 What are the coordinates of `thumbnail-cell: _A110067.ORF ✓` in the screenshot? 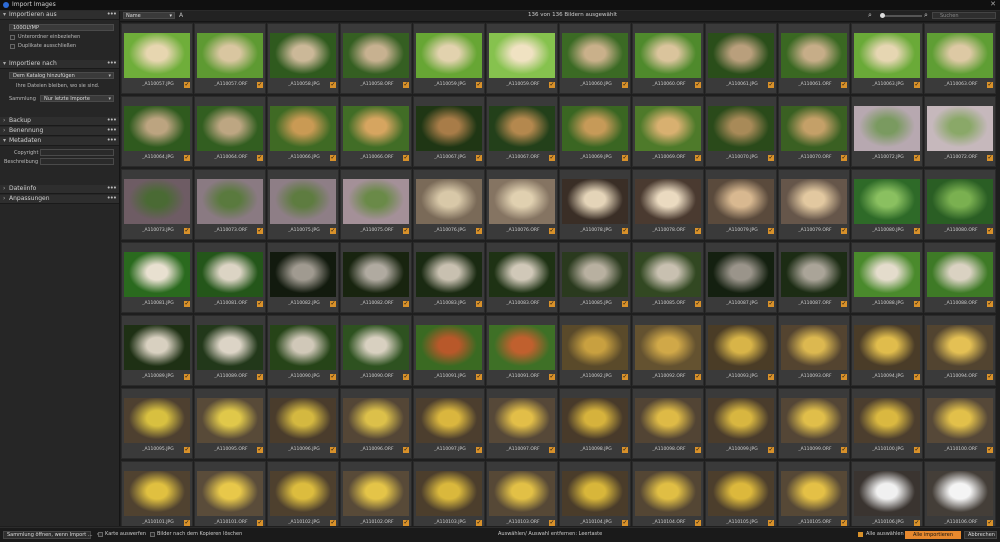 It's located at (522, 131).